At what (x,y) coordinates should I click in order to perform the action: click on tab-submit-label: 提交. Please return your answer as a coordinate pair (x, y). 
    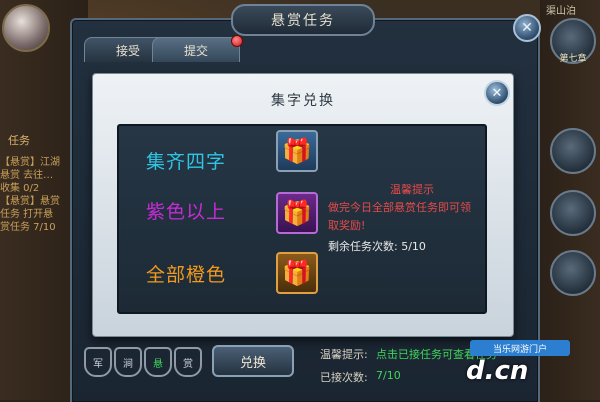
    Looking at the image, I should click on (195, 50).